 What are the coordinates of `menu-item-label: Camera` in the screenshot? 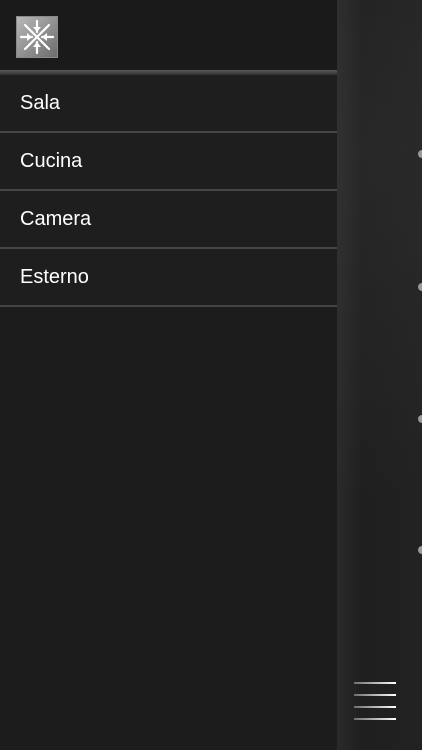 It's located at (56, 218).